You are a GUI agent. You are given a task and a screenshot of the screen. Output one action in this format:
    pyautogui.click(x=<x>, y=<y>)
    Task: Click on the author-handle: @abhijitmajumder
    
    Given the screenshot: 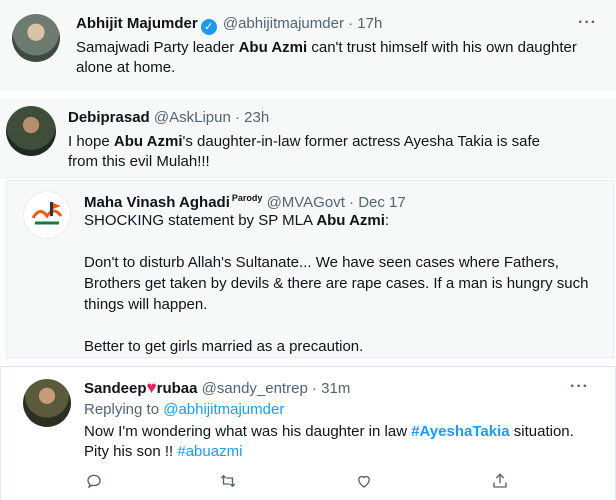 What is the action you would take?
    pyautogui.click(x=283, y=23)
    